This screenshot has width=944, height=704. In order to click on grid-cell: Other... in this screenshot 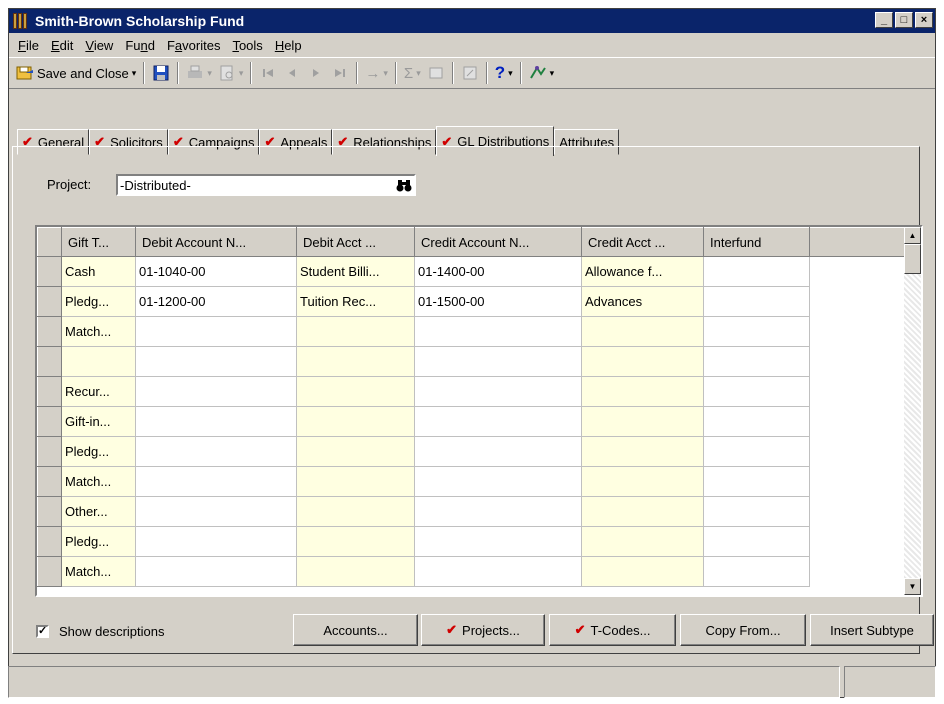, I will do `click(98, 511)`.